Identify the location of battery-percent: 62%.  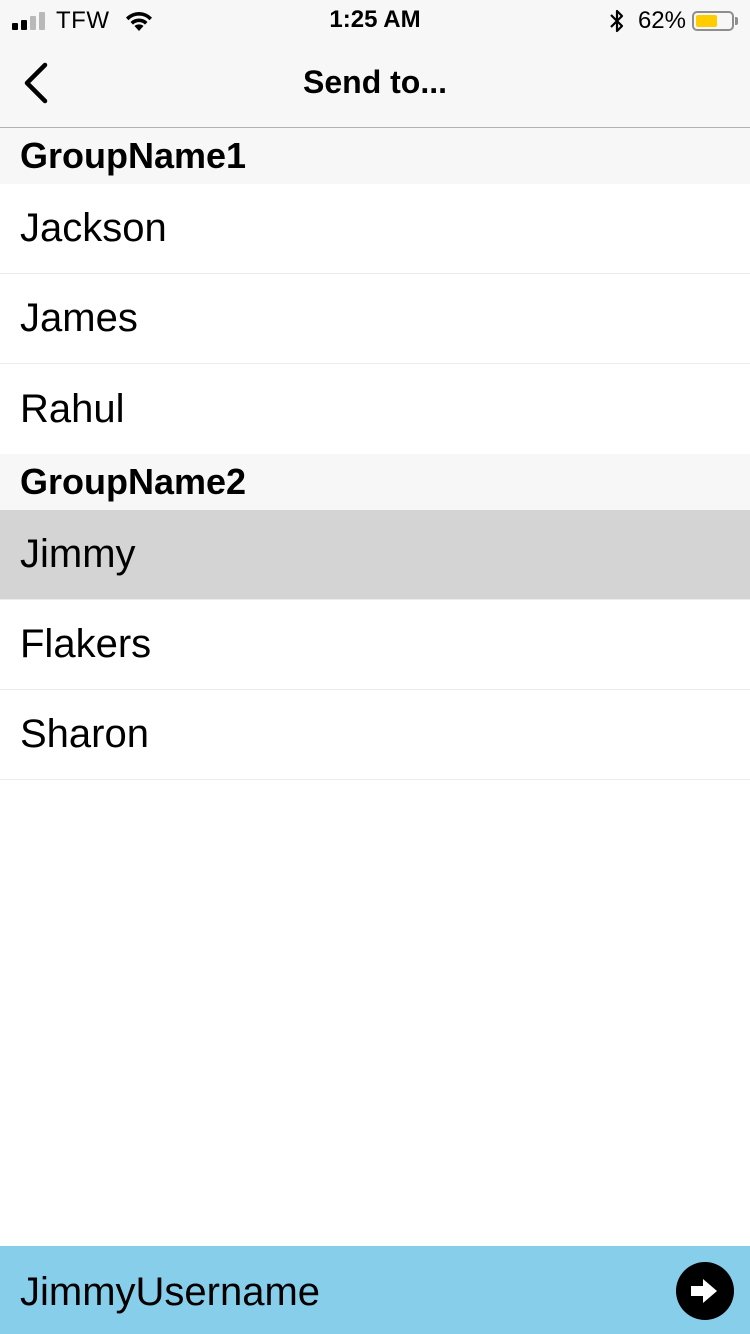
(661, 20).